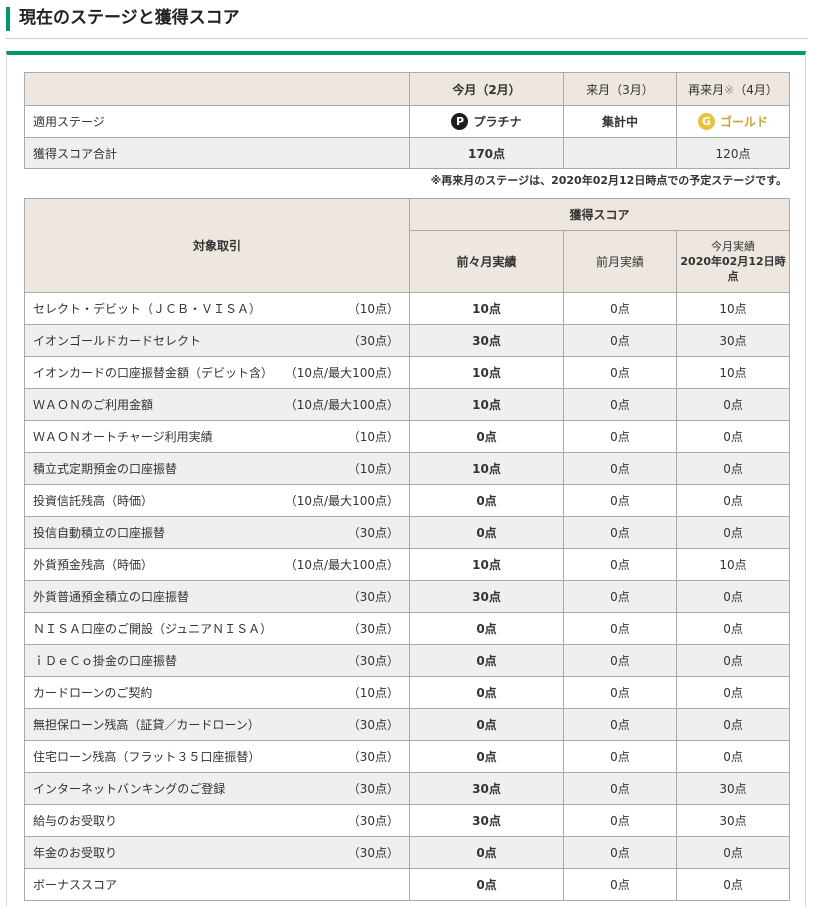 This screenshot has width=814, height=907. What do you see at coordinates (733, 308) in the screenshot?
I see `score-this-month: 10点` at bounding box center [733, 308].